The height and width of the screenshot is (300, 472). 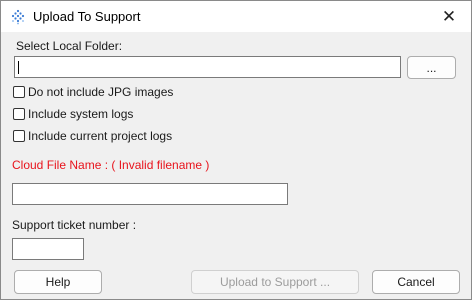 I want to click on option-project-logs: Include current project logs, so click(x=92, y=136).